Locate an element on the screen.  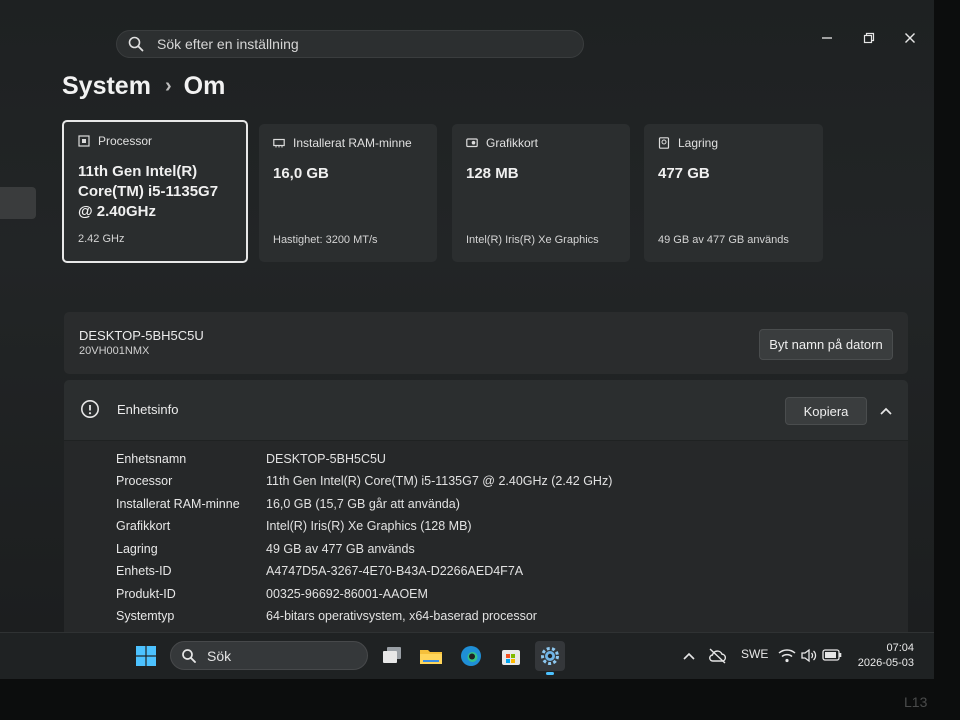
restore-icon is located at coordinates (869, 38).